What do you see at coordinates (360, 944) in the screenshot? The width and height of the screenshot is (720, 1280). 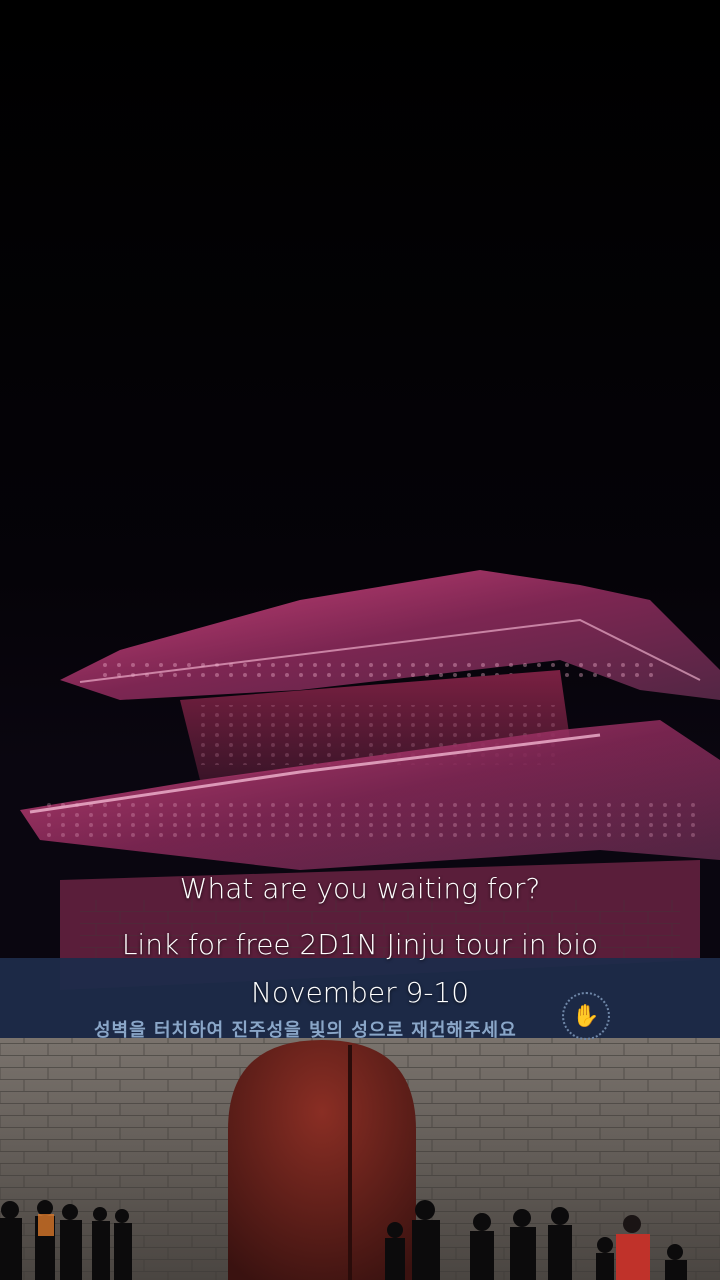 I see `caption-line-2: Link for free 2D1N Jinju tour in bio` at bounding box center [360, 944].